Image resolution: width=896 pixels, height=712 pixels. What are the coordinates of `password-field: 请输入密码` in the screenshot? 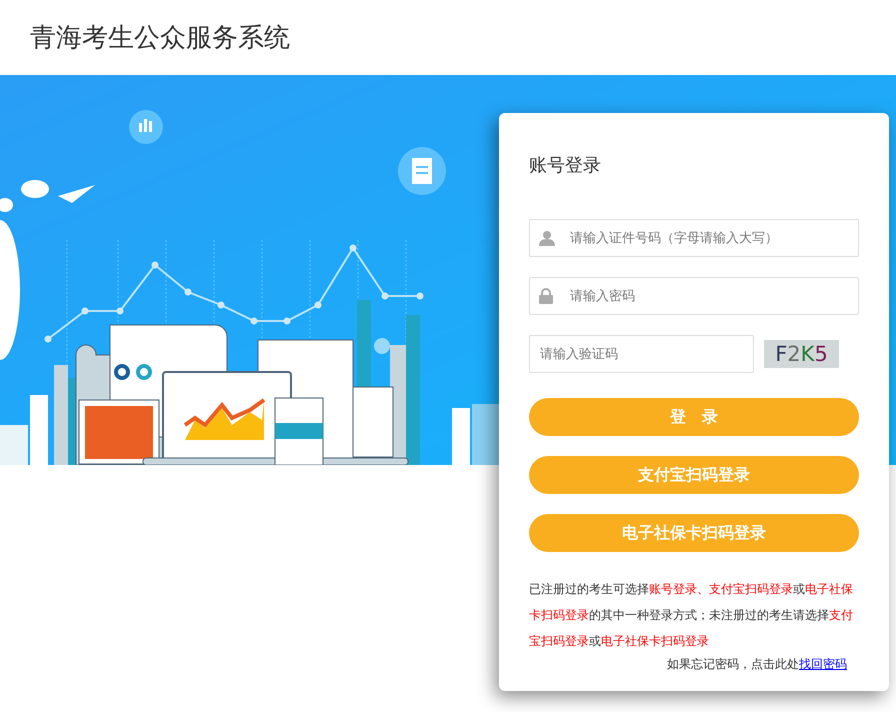 It's located at (694, 296).